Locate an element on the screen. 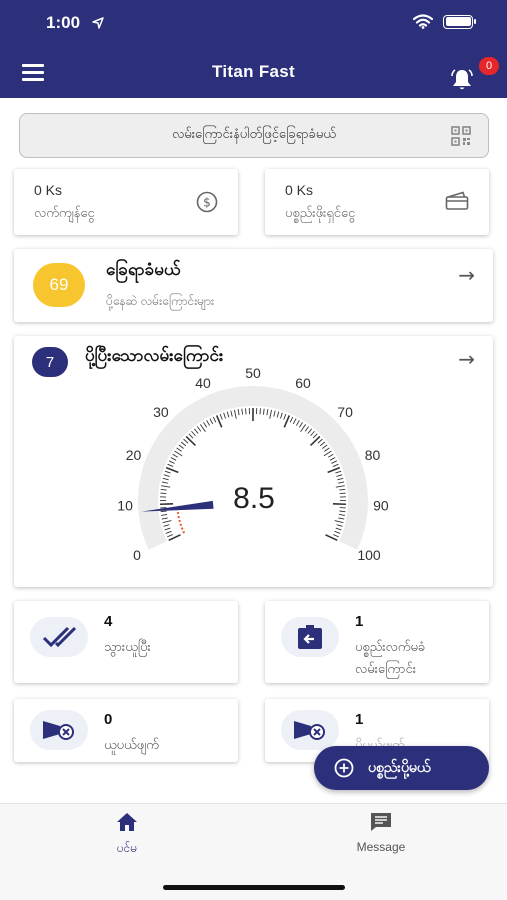  send-parcel-label: ပစ္စည်းပို့မယ် is located at coordinates (399, 767).